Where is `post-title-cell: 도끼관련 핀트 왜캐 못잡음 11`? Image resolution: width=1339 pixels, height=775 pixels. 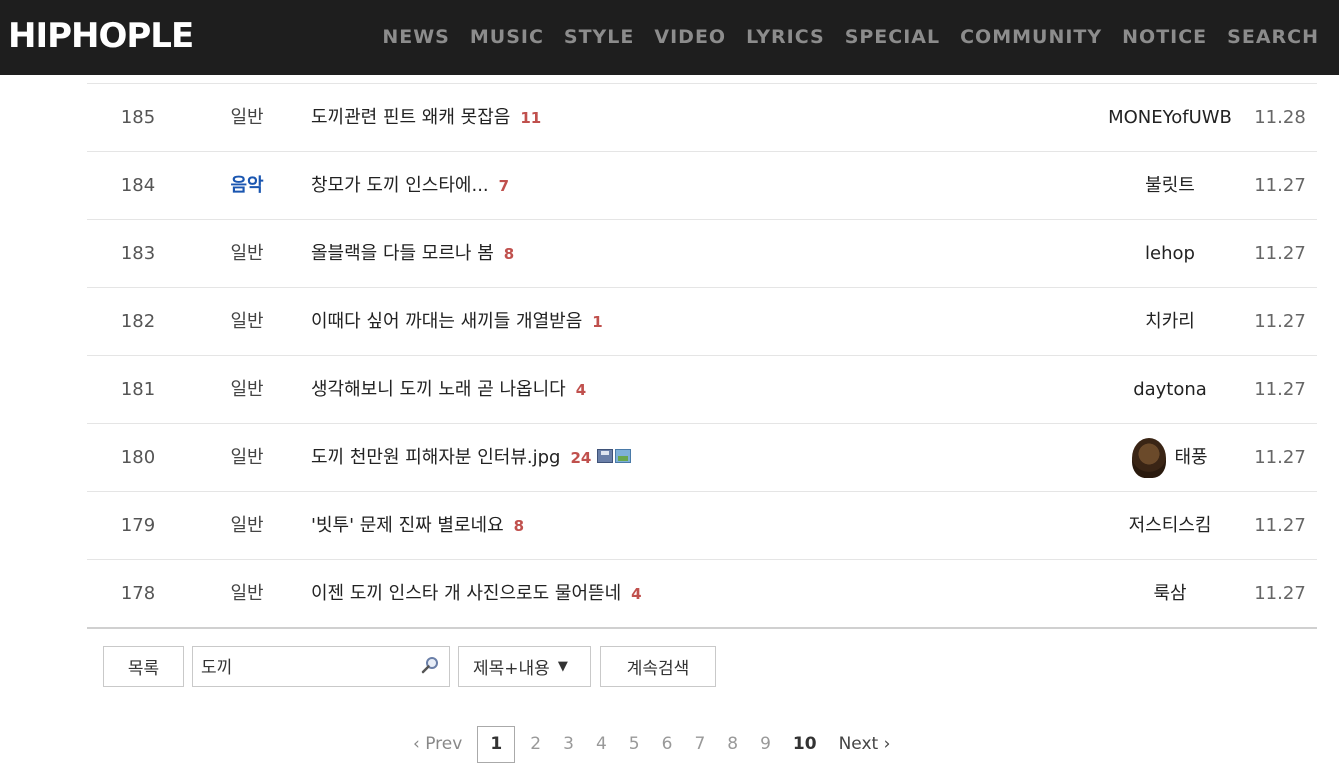
post-title-cell: 도끼관련 핀트 왜캐 못잡음 11 is located at coordinates (426, 117).